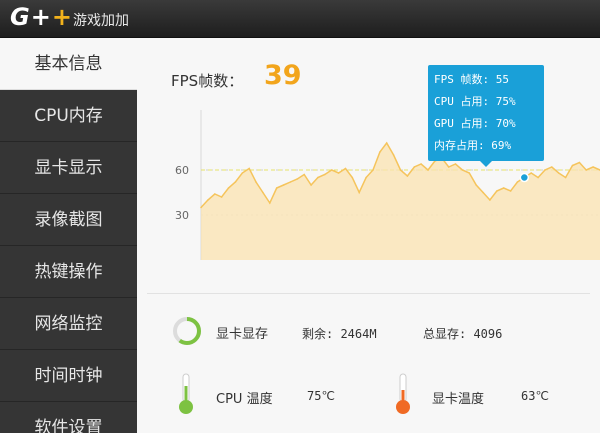 The image size is (600, 433). What do you see at coordinates (535, 396) in the screenshot?
I see `gpu-temp-value: 63℃` at bounding box center [535, 396].